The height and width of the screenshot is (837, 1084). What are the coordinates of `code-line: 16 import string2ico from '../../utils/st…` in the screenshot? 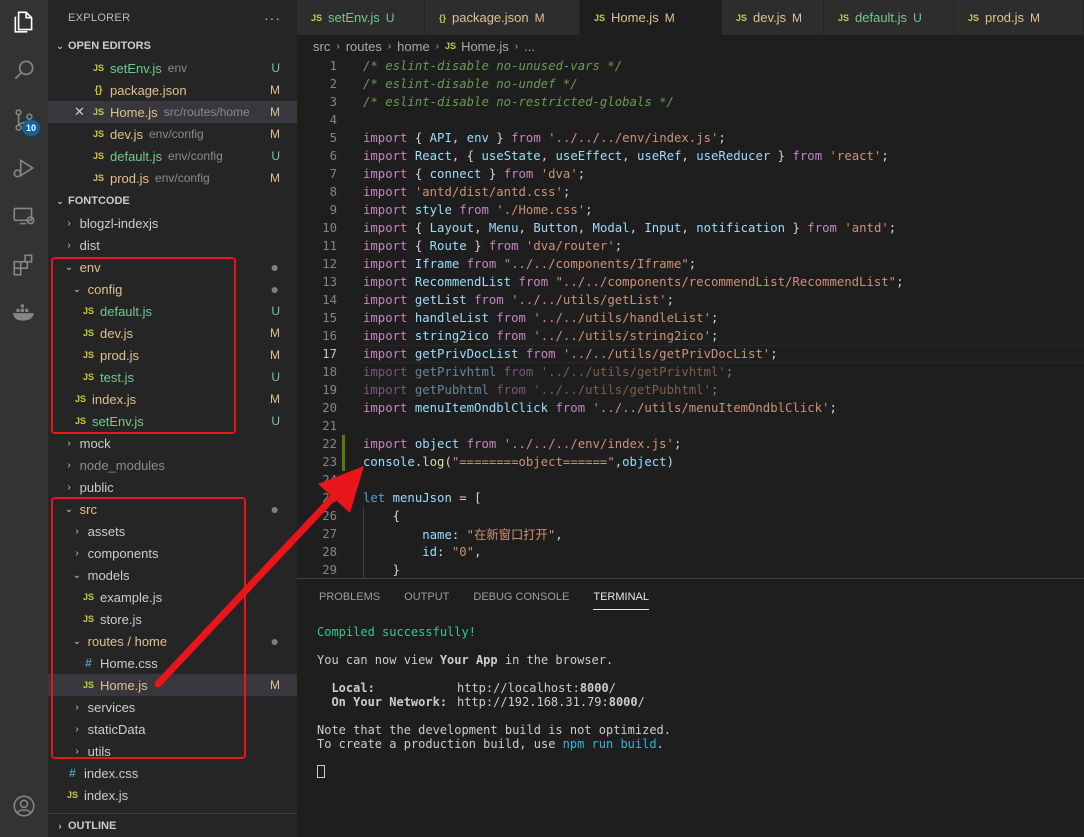 It's located at (690, 336).